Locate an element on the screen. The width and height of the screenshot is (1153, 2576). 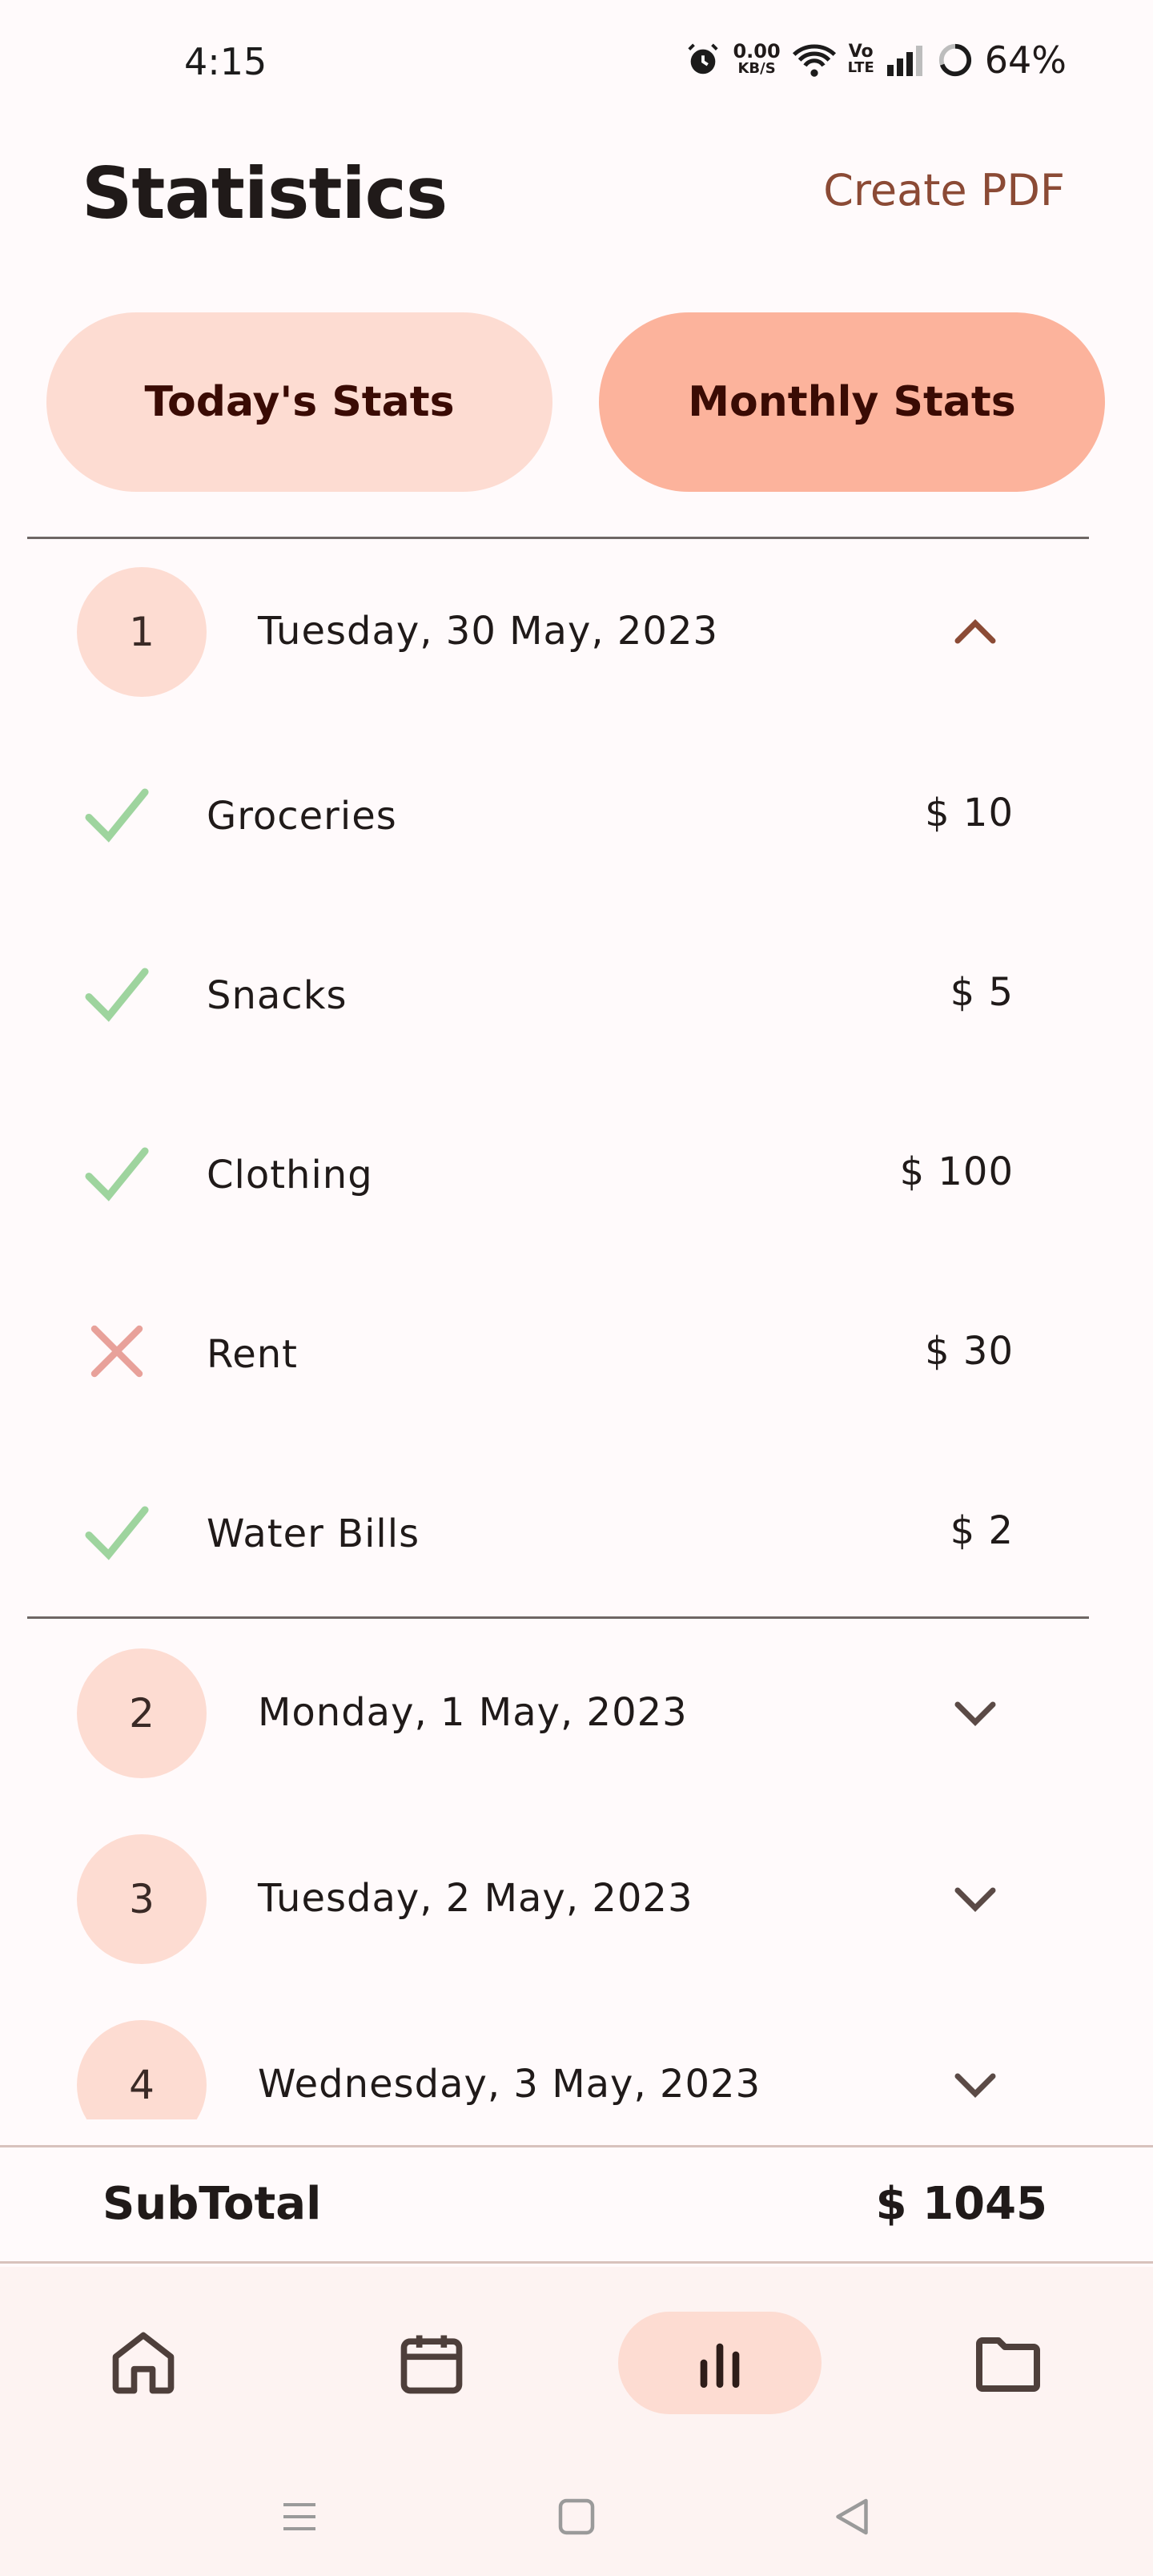
folder-icon is located at coordinates (1008, 2364).